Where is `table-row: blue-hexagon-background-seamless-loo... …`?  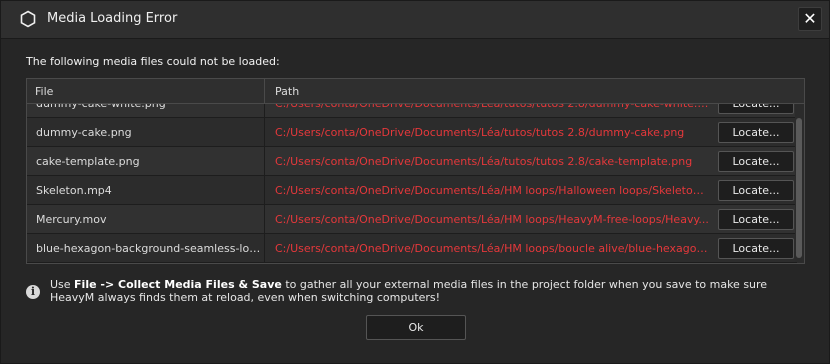 table-row: blue-hexagon-background-seamless-loo... … is located at coordinates (412, 248).